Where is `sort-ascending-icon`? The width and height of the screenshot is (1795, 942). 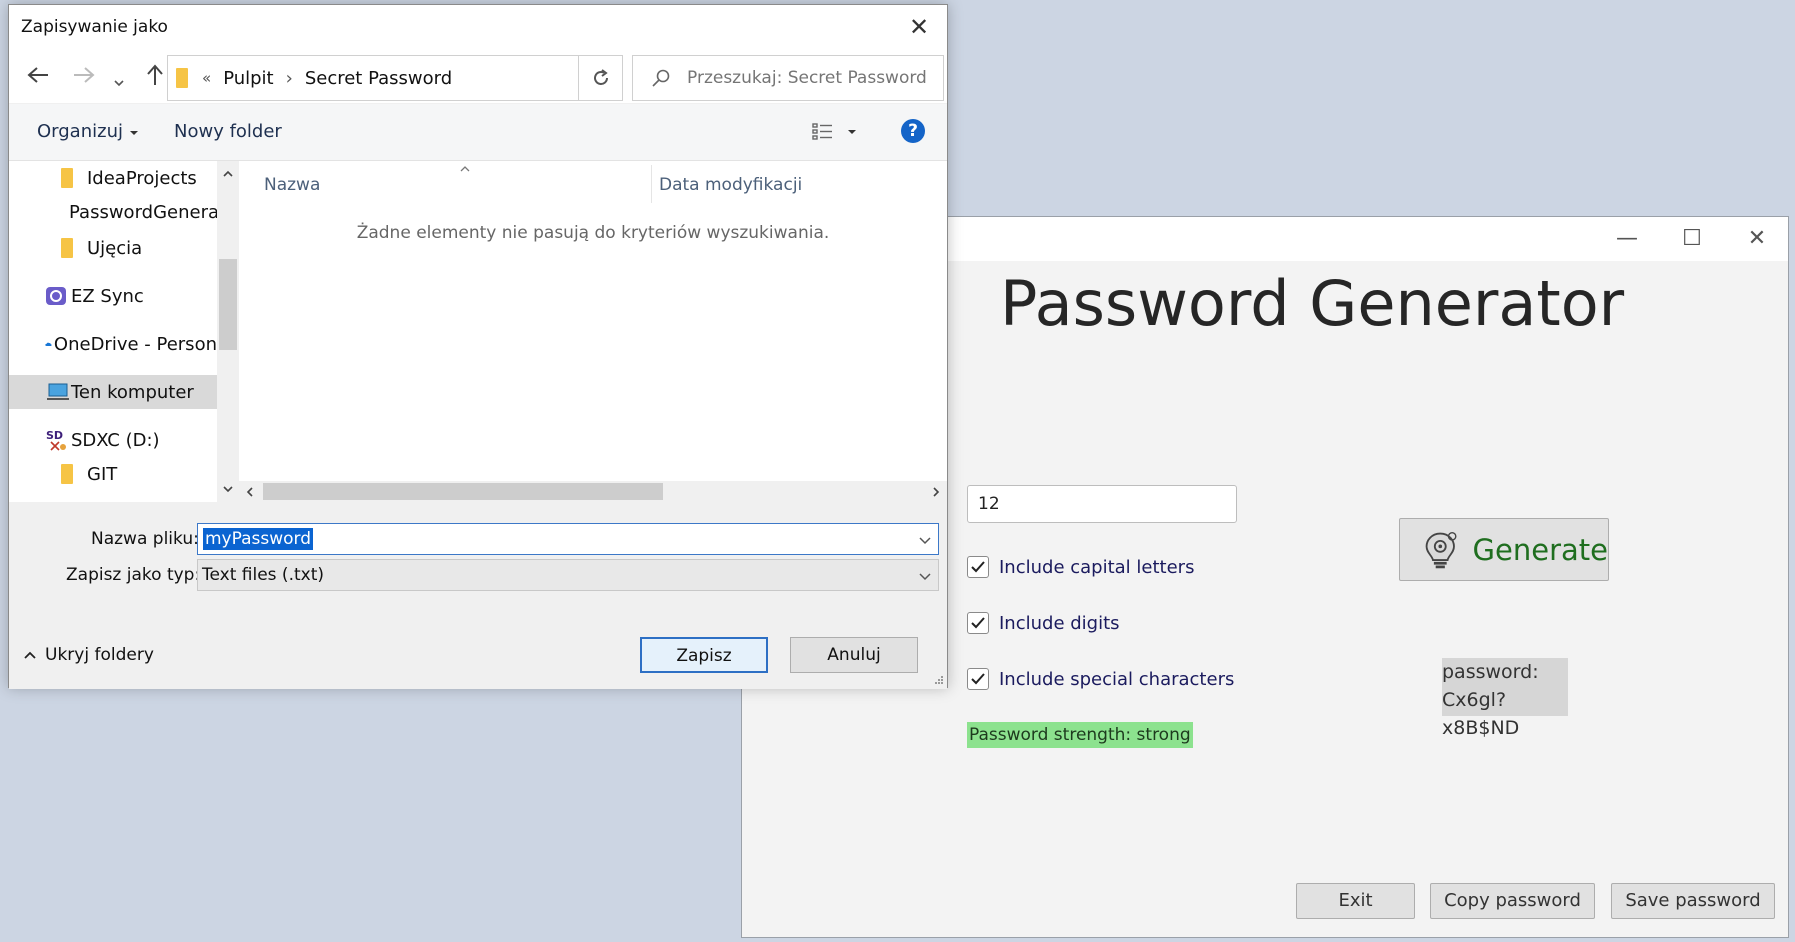 sort-ascending-icon is located at coordinates (465, 169).